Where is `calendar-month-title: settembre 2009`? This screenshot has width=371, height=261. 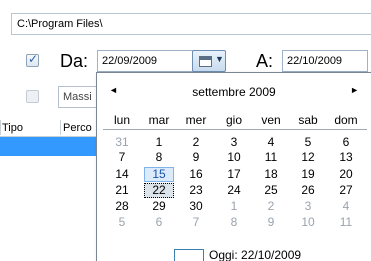 calendar-month-title: settembre 2009 is located at coordinates (234, 92).